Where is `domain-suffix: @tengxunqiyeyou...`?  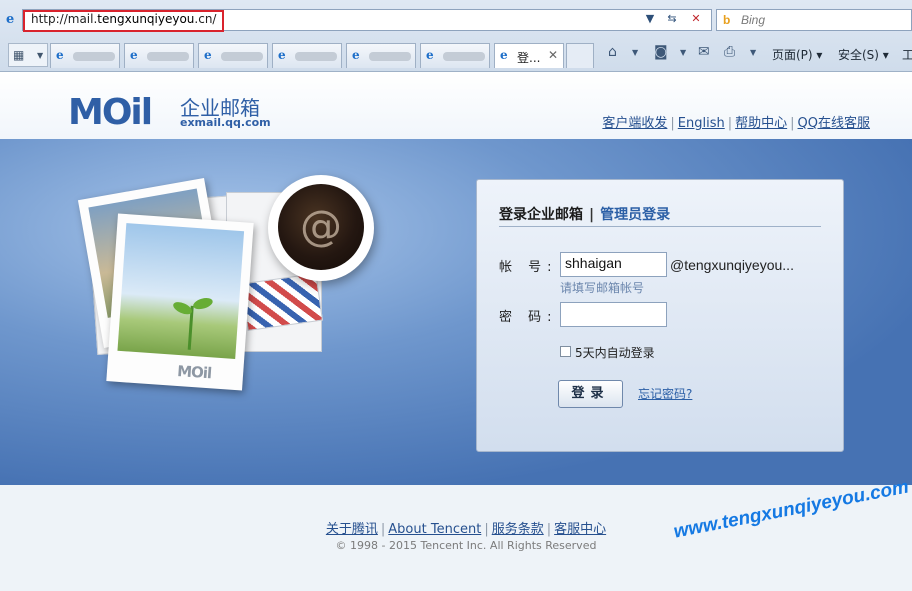 domain-suffix: @tengxunqiyeyou... is located at coordinates (732, 265).